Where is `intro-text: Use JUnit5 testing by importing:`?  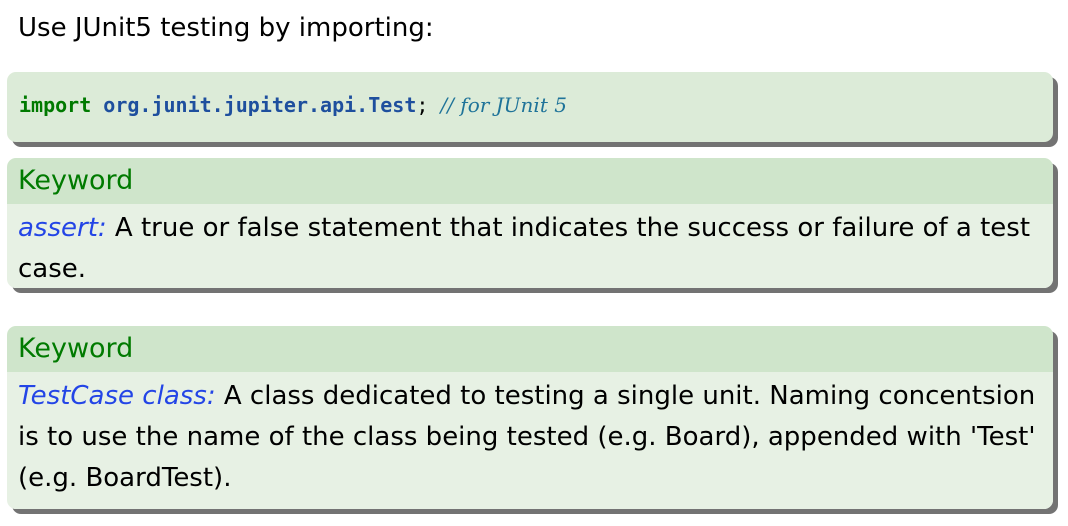
intro-text: Use JUnit5 testing by importing: is located at coordinates (226, 28).